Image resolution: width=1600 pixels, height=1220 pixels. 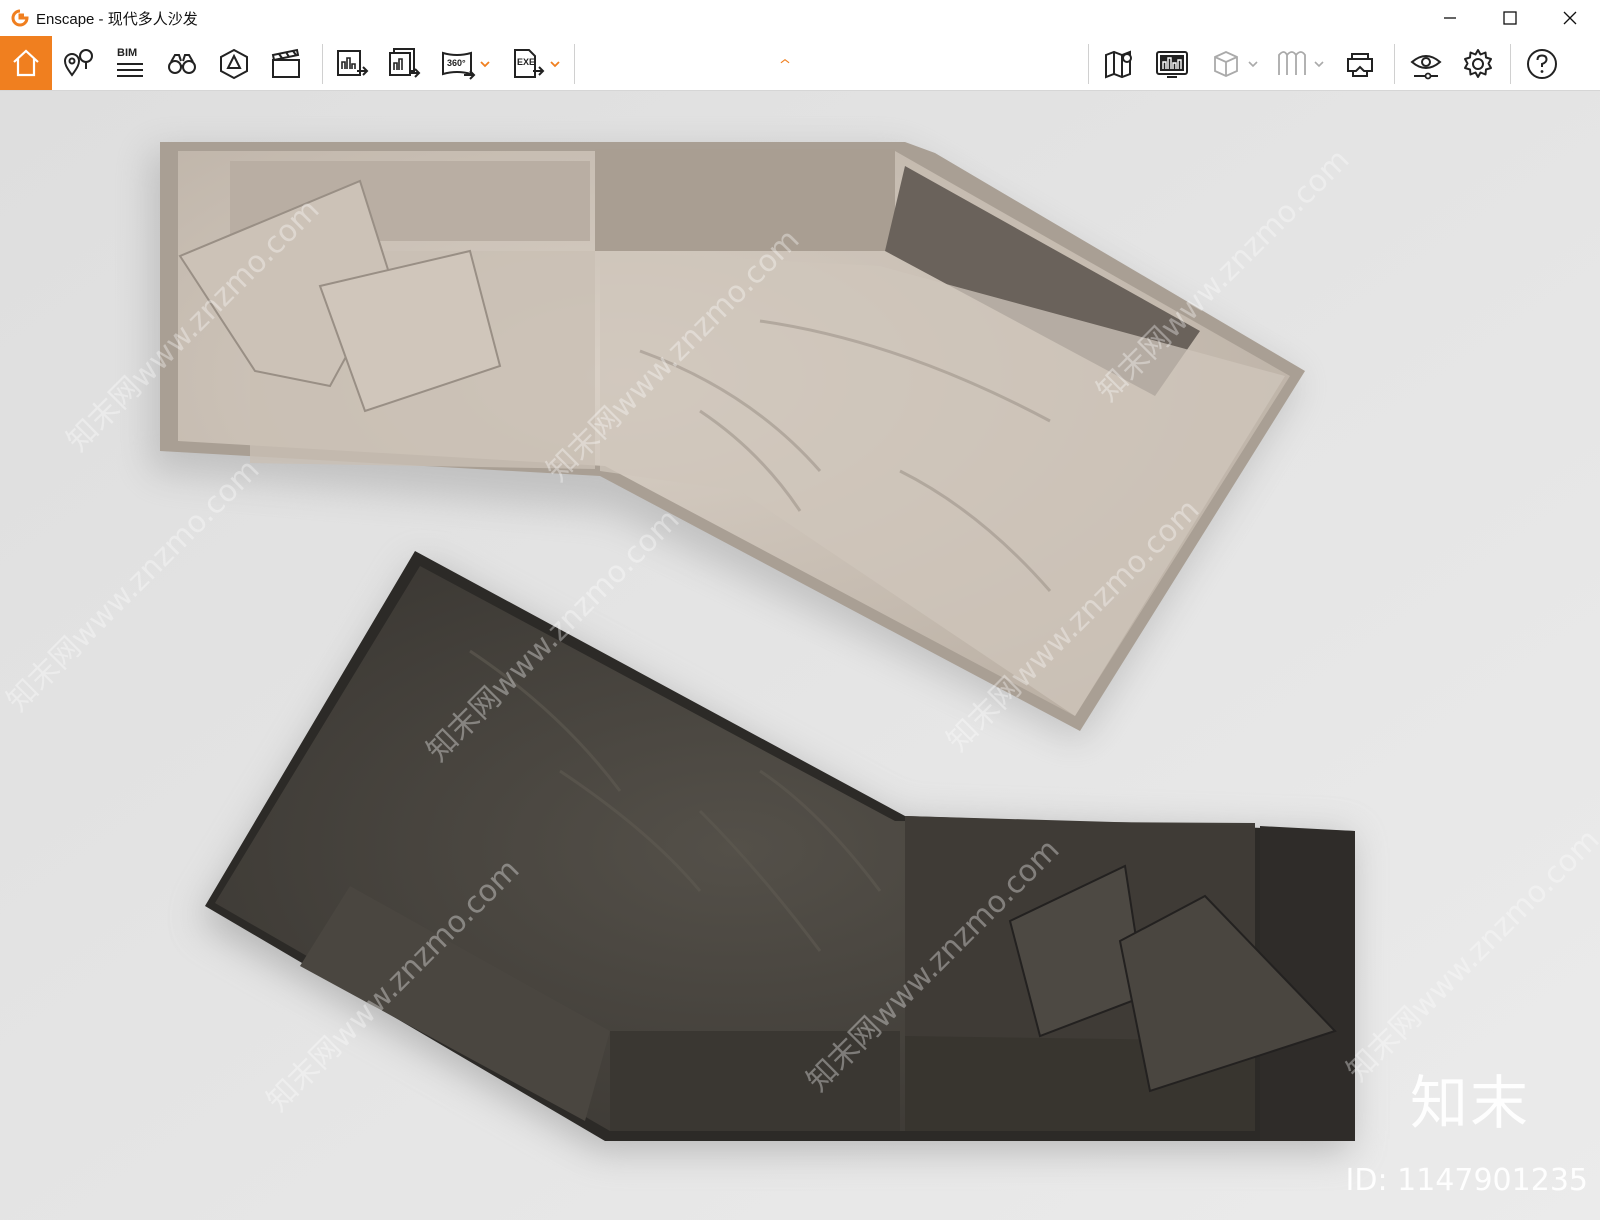 I want to click on map-button, so click(x=1120, y=64).